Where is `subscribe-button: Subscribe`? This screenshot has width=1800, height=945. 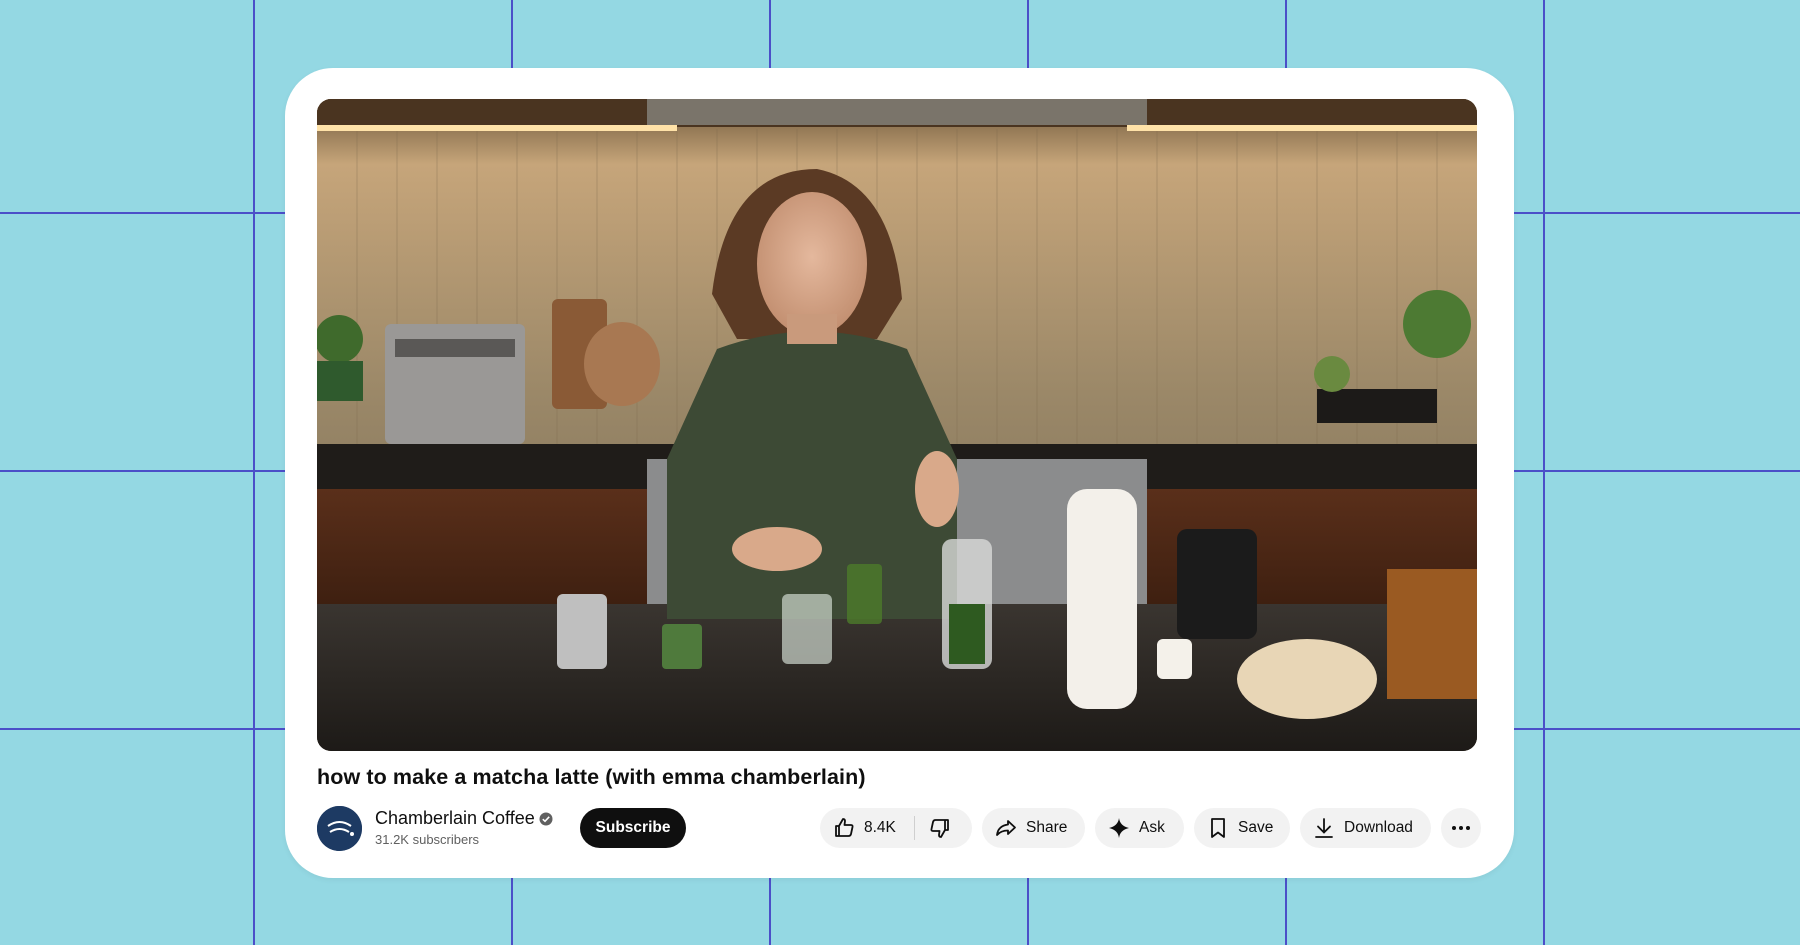 subscribe-button: Subscribe is located at coordinates (633, 828).